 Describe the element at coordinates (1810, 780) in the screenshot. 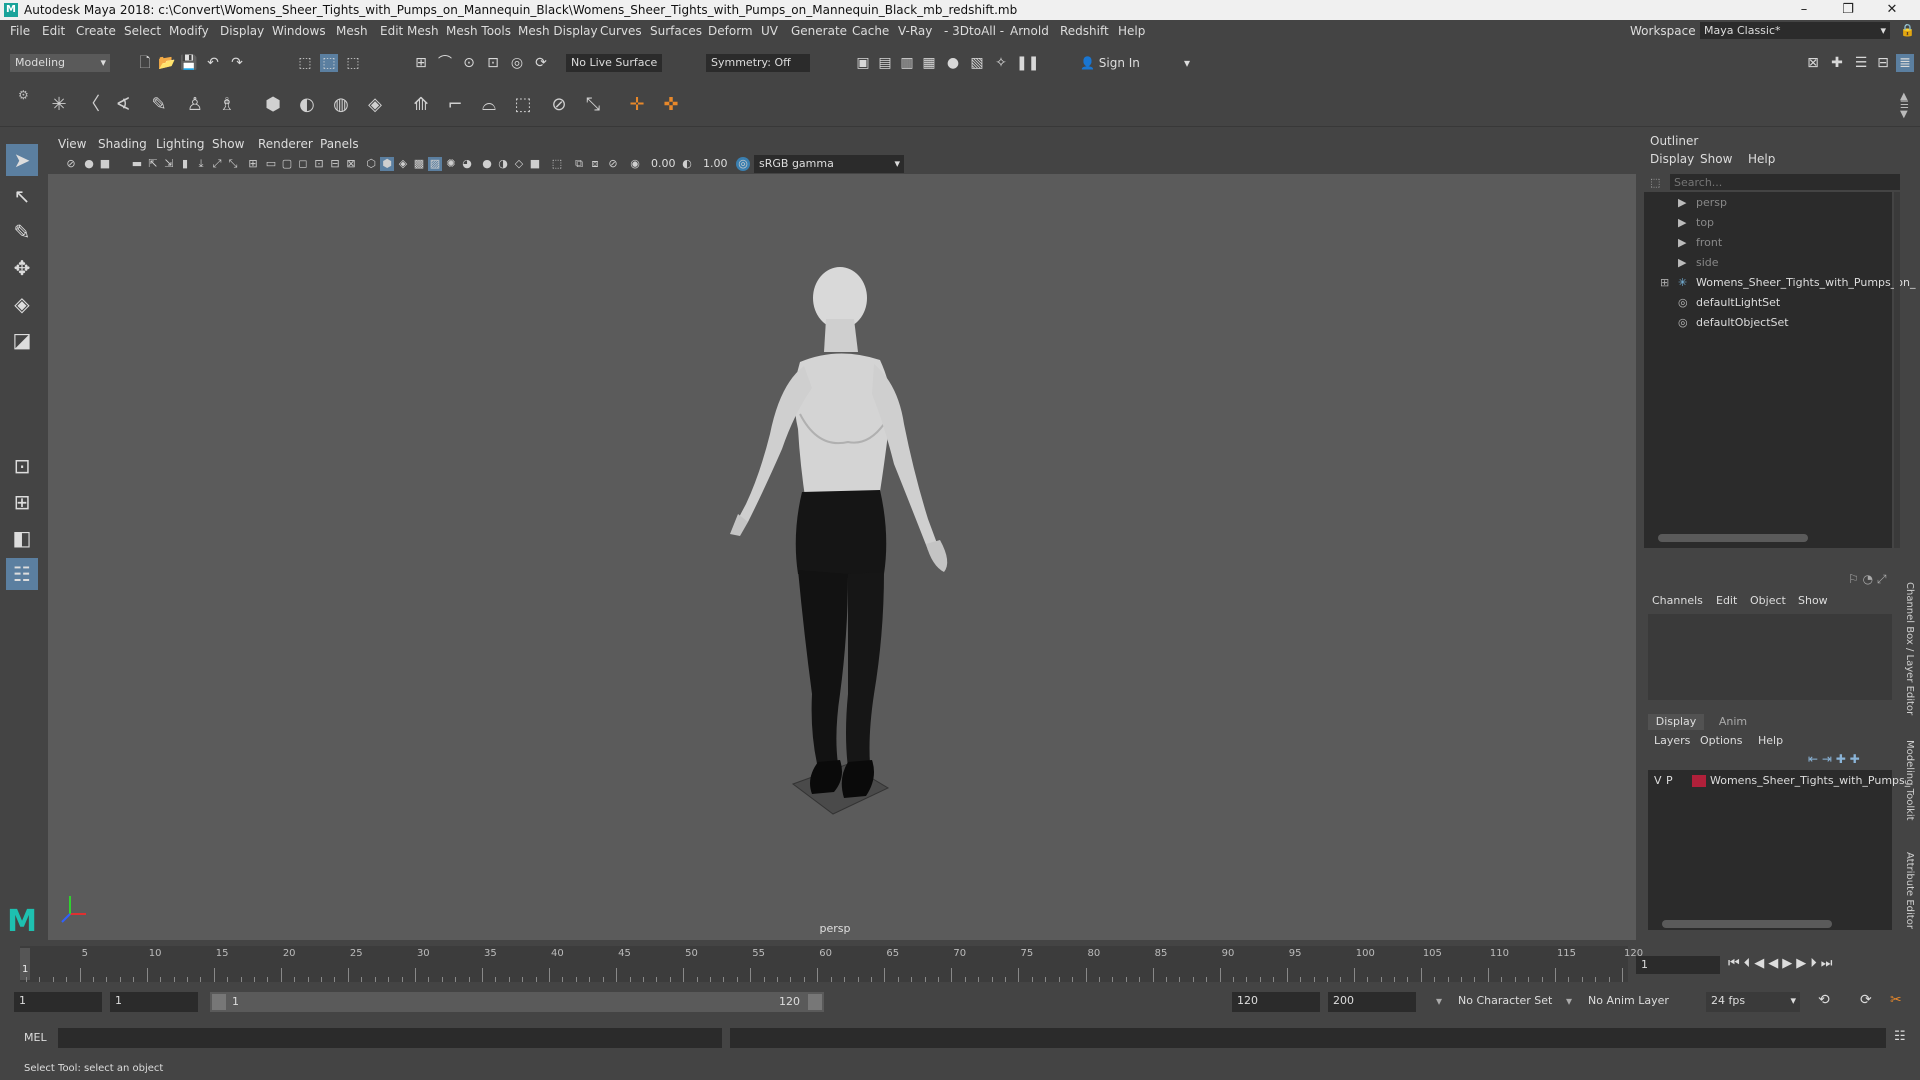

I see `layer-name: Womens_Sheer_Tights_with_Pumps_` at that location.